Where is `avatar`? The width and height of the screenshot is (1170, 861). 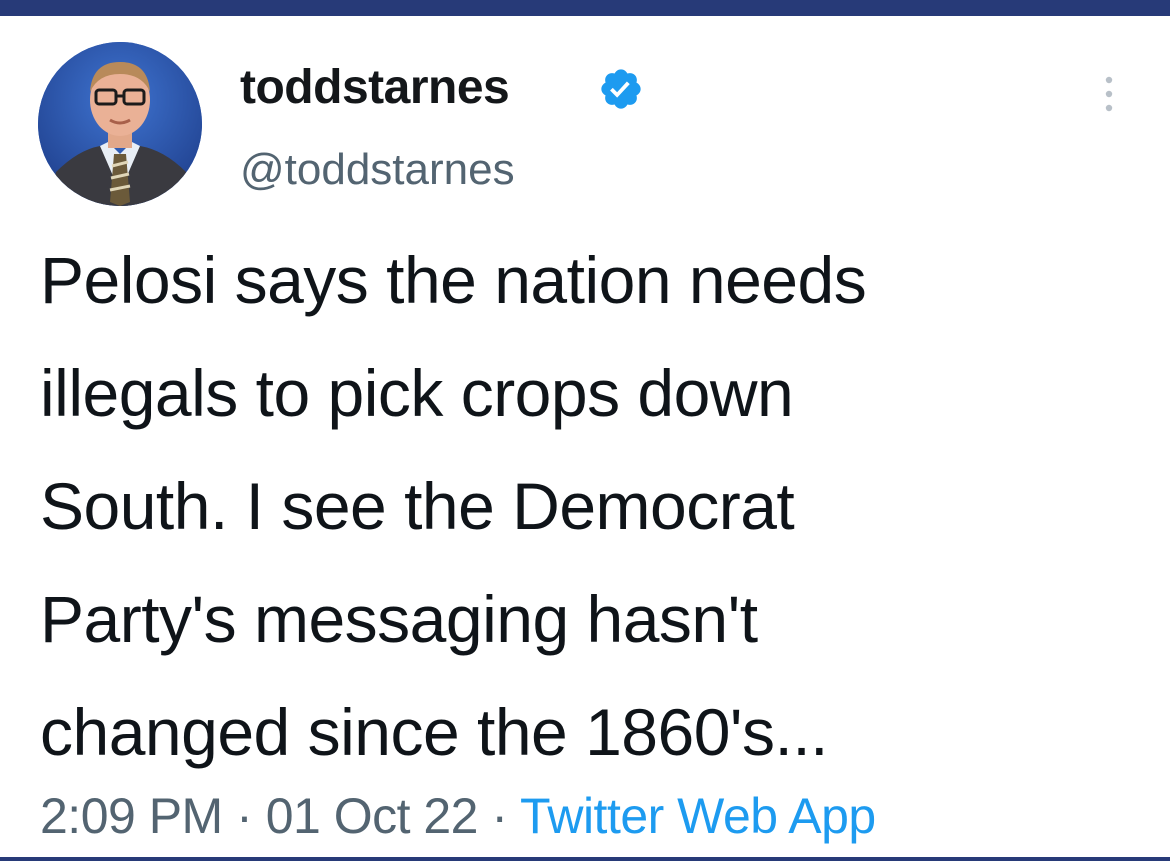 avatar is located at coordinates (120, 124).